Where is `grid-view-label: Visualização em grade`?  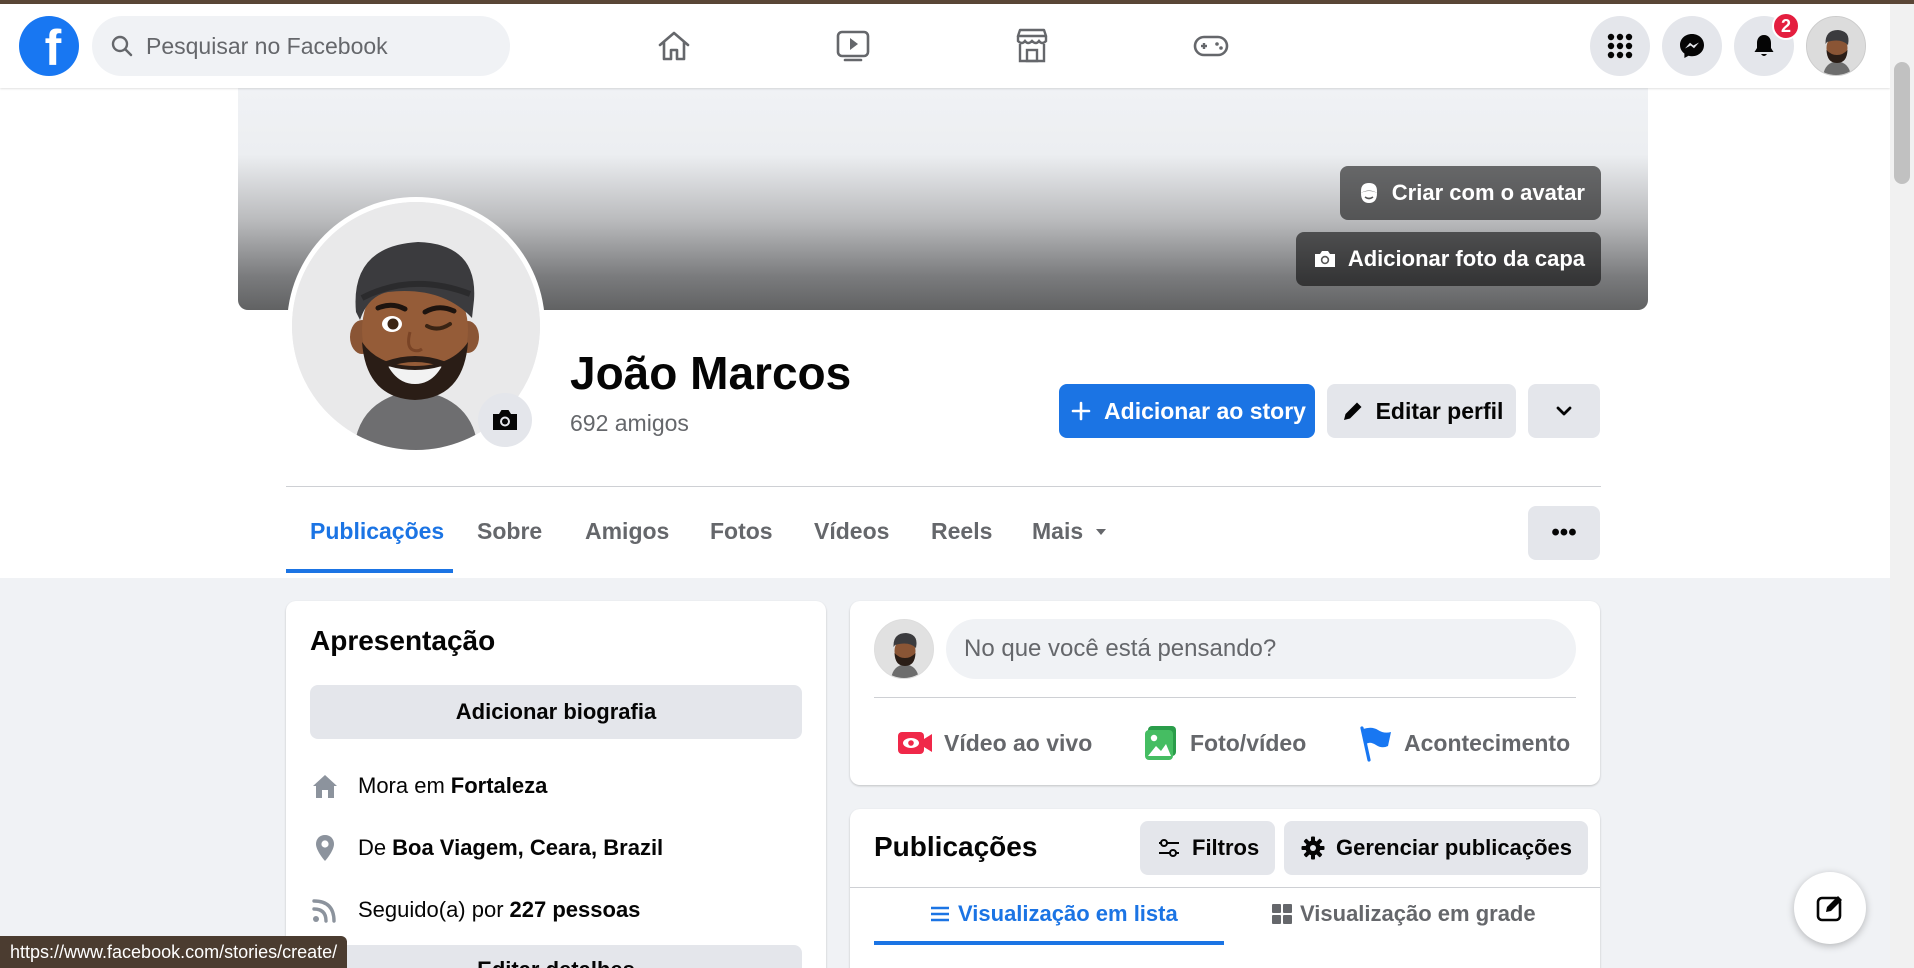 grid-view-label: Visualização em grade is located at coordinates (1418, 913).